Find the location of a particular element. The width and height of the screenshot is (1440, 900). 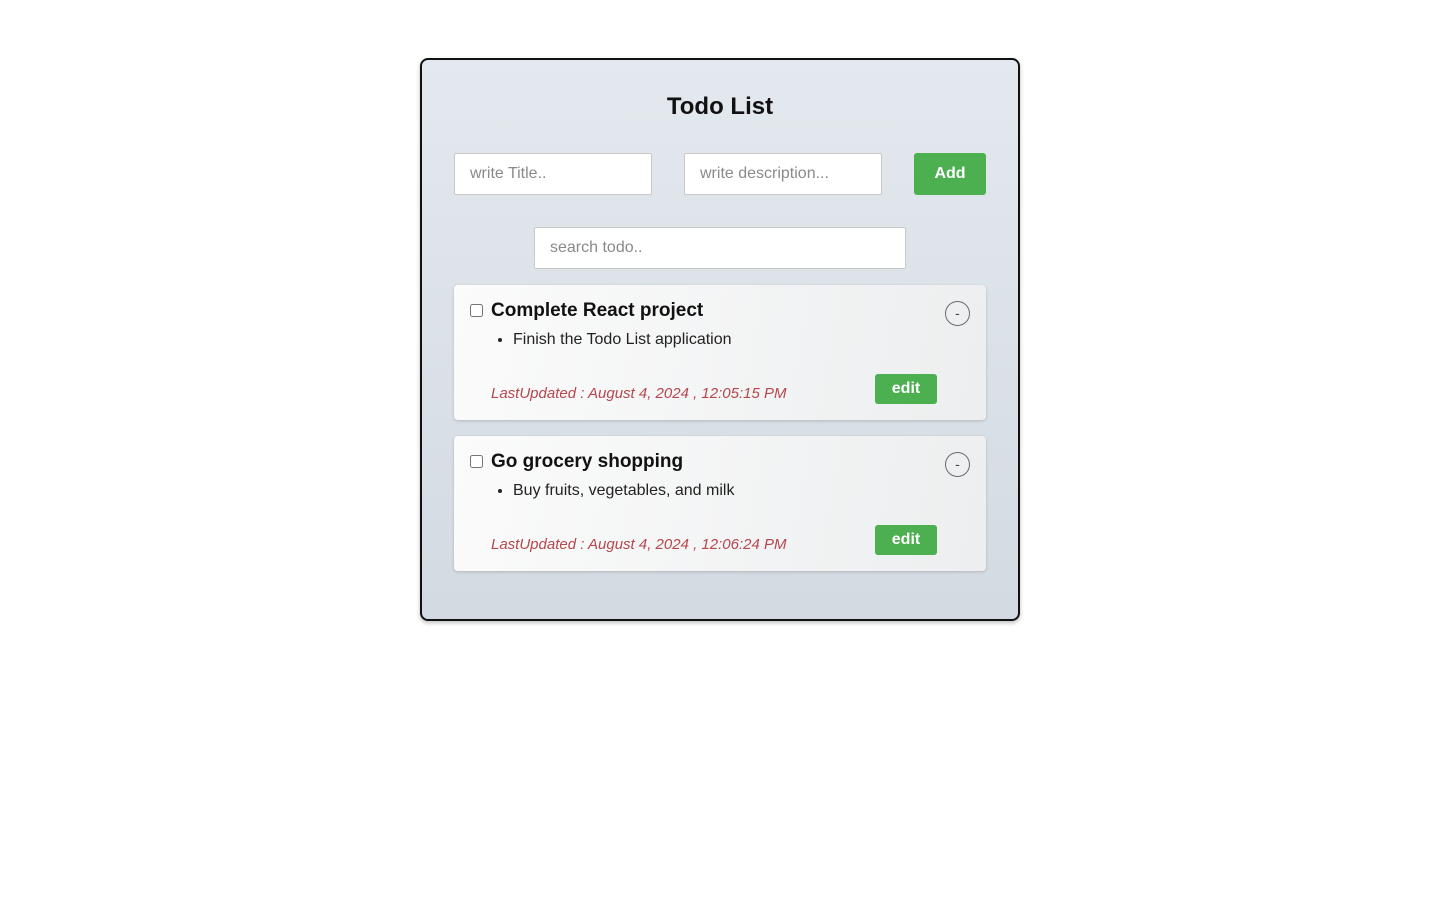

todo-description-list: Buy fruits, vegetables, and milk is located at coordinates (612, 491).